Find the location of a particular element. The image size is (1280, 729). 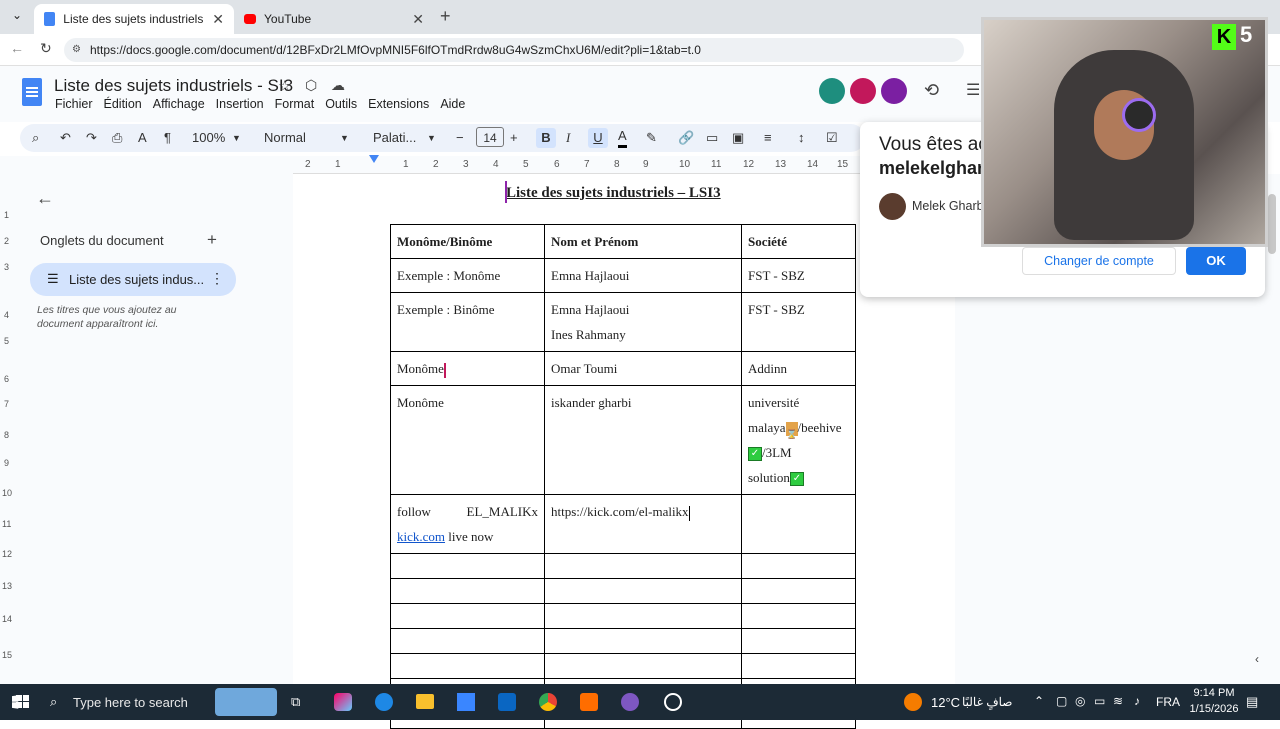

table-cell: FST - SBZ is located at coordinates (798, 322).